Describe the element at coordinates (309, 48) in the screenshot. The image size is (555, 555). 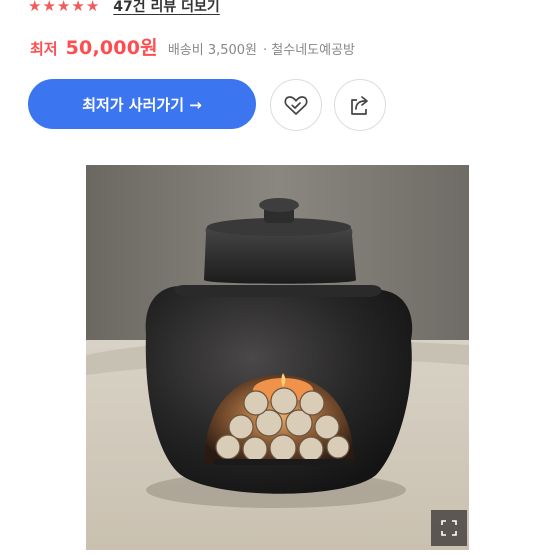
I see `seller-name: · 철수네도예공방` at that location.